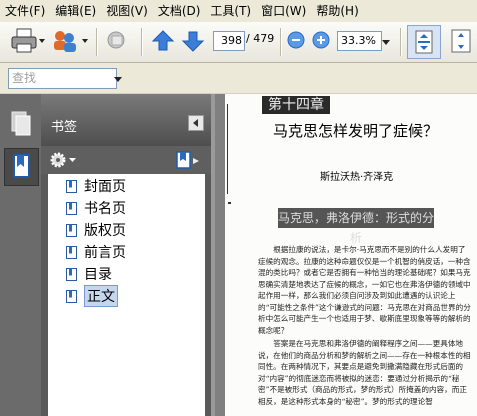  I want to click on fit-page-icon, so click(424, 42).